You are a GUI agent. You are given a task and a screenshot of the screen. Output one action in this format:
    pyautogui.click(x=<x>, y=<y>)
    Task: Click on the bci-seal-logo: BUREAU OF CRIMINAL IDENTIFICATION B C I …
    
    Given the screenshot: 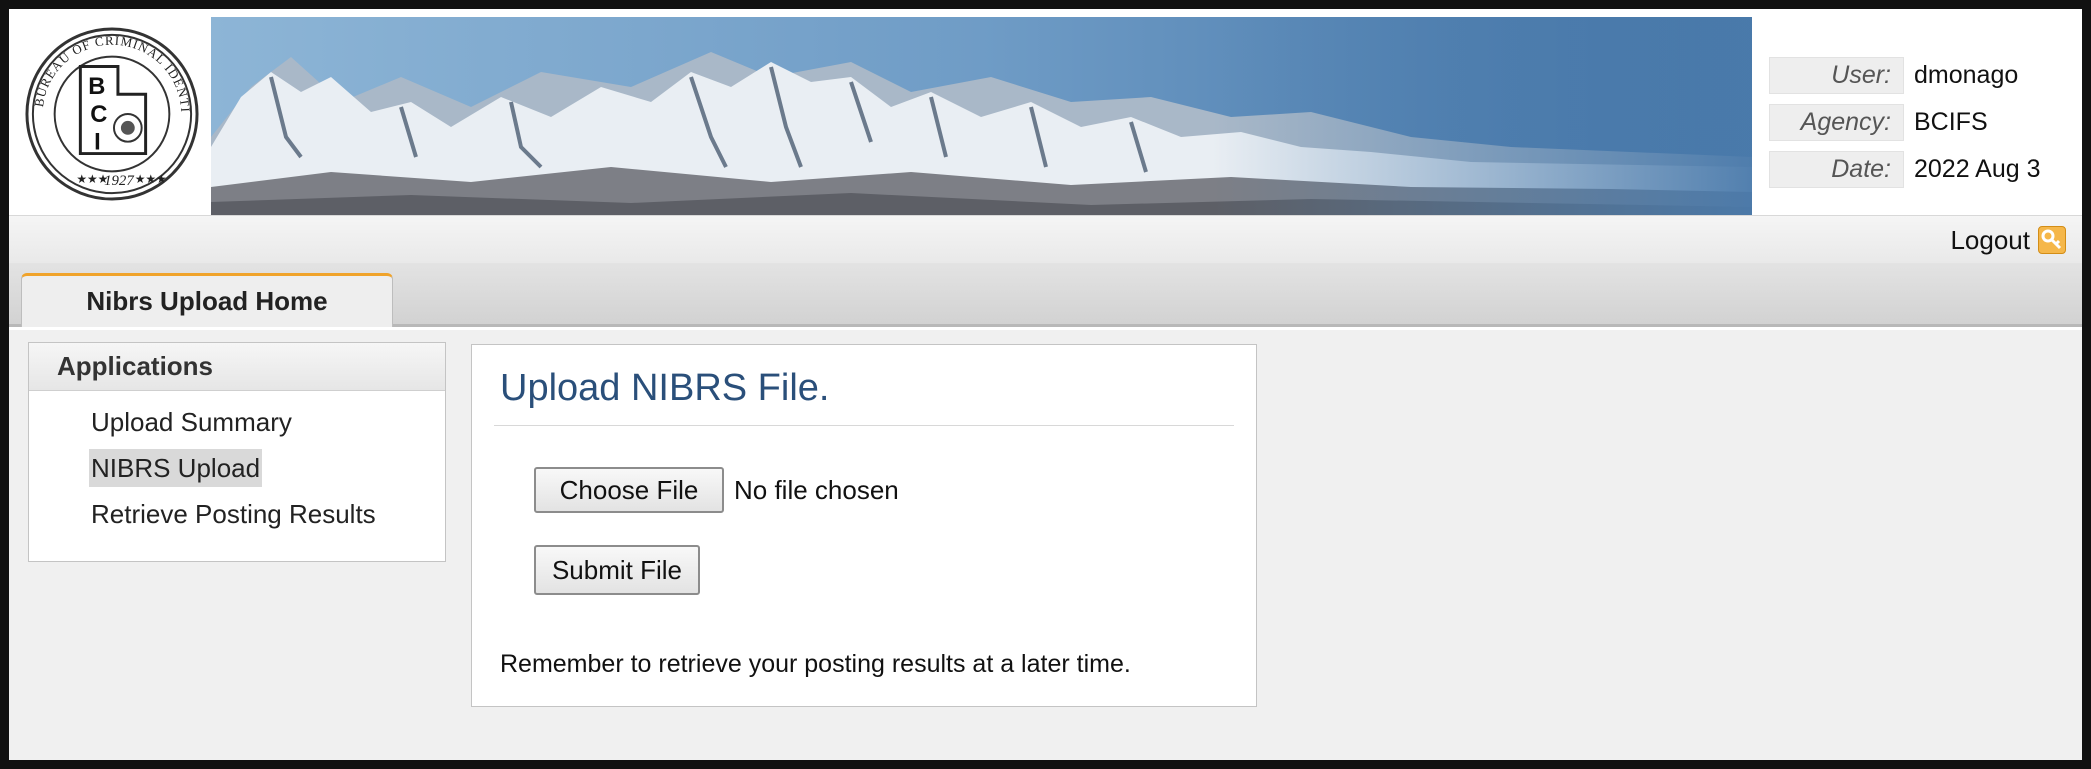 What is the action you would take?
    pyautogui.click(x=111, y=113)
    